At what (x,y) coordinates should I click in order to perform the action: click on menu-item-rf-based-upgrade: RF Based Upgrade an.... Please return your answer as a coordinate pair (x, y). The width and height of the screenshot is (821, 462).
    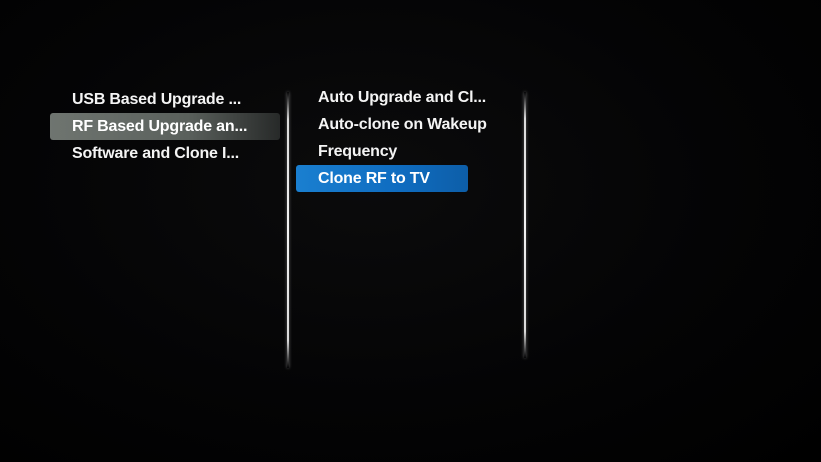
    Looking at the image, I should click on (165, 126).